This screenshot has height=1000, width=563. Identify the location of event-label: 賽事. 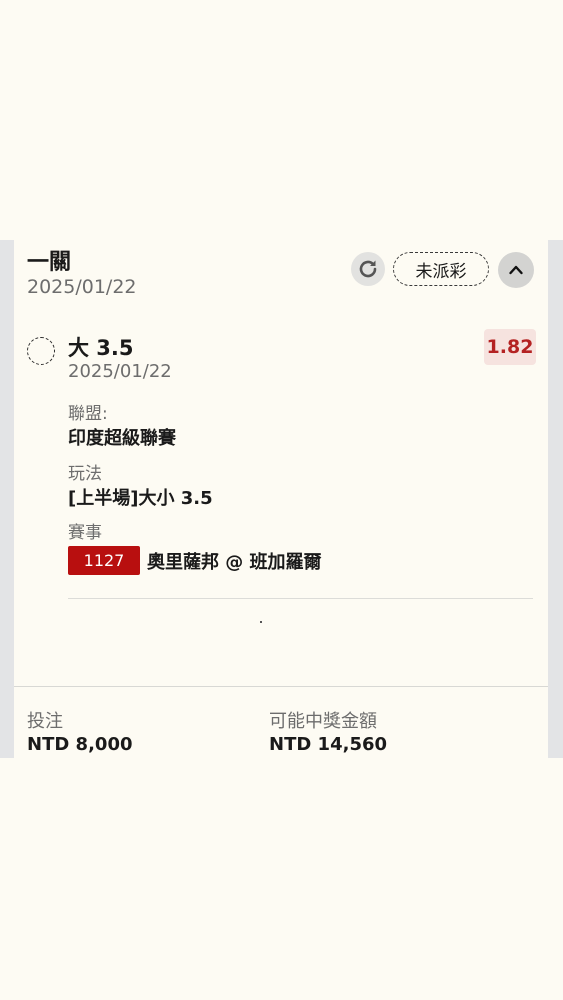
(85, 533).